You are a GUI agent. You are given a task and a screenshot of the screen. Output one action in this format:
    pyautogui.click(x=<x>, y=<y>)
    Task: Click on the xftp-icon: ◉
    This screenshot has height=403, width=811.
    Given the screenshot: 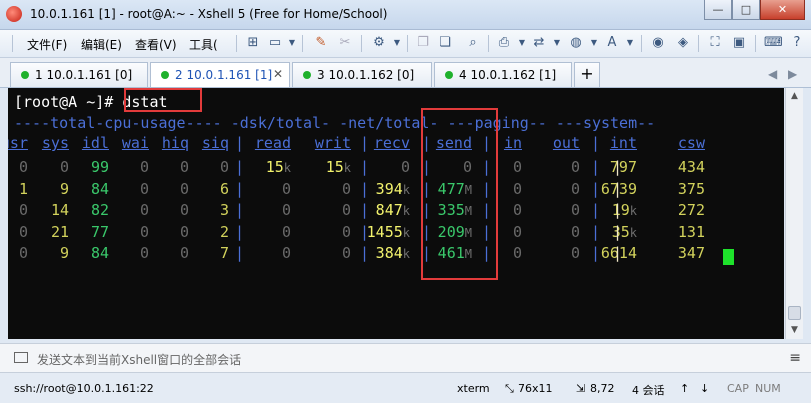 What is the action you would take?
    pyautogui.click(x=658, y=43)
    